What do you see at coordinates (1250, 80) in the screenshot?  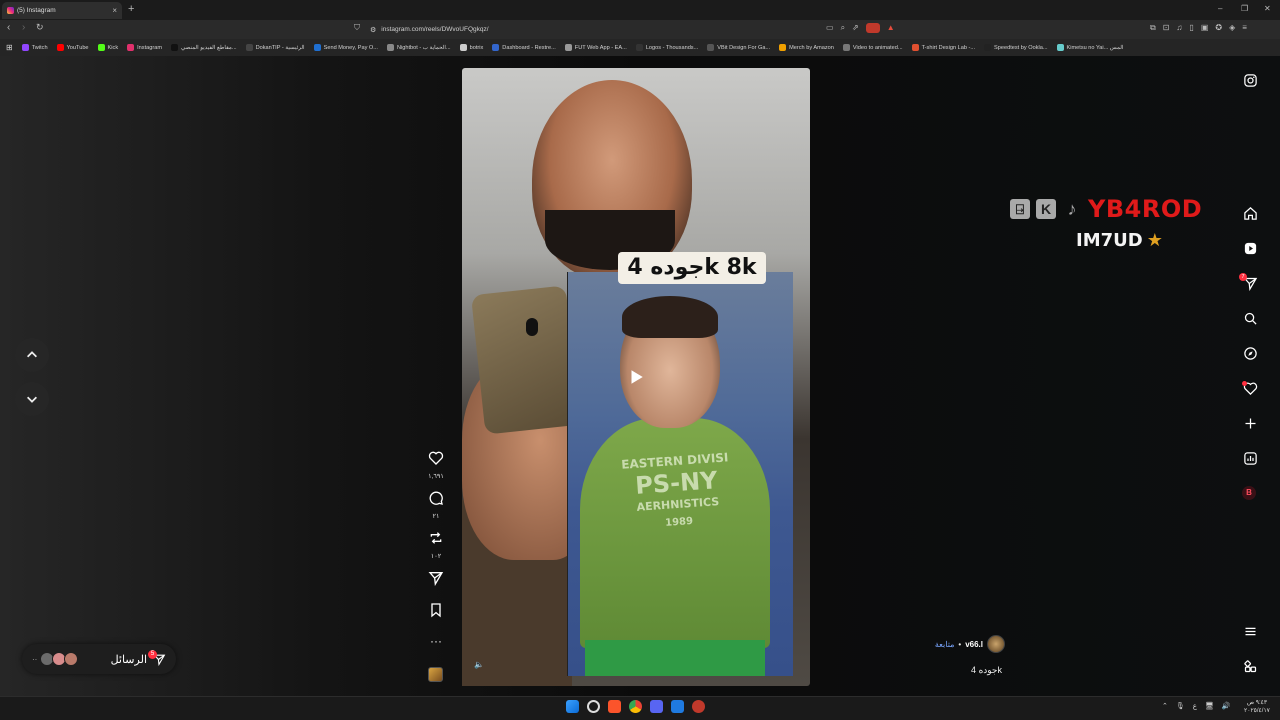 I see `instagram-logo-icon` at bounding box center [1250, 80].